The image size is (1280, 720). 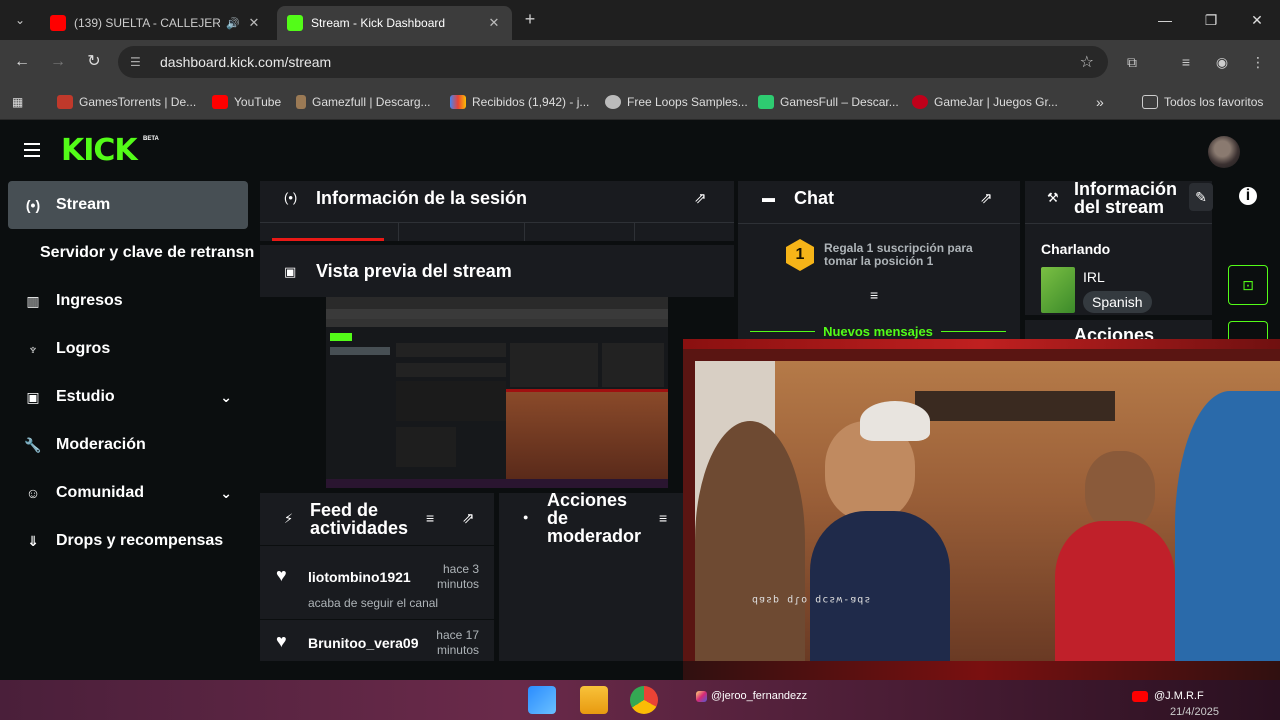 I want to click on tab-youtube: (139) SUELTA - CALLEJERO F 🔊 ✕, so click(x=156, y=23).